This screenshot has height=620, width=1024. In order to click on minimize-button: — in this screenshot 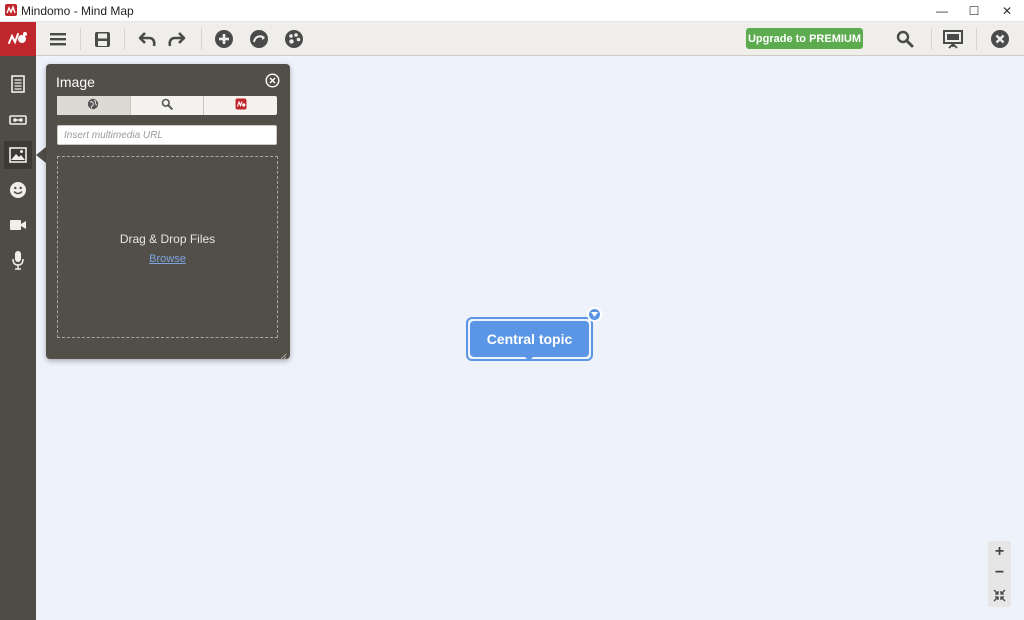, I will do `click(942, 11)`.